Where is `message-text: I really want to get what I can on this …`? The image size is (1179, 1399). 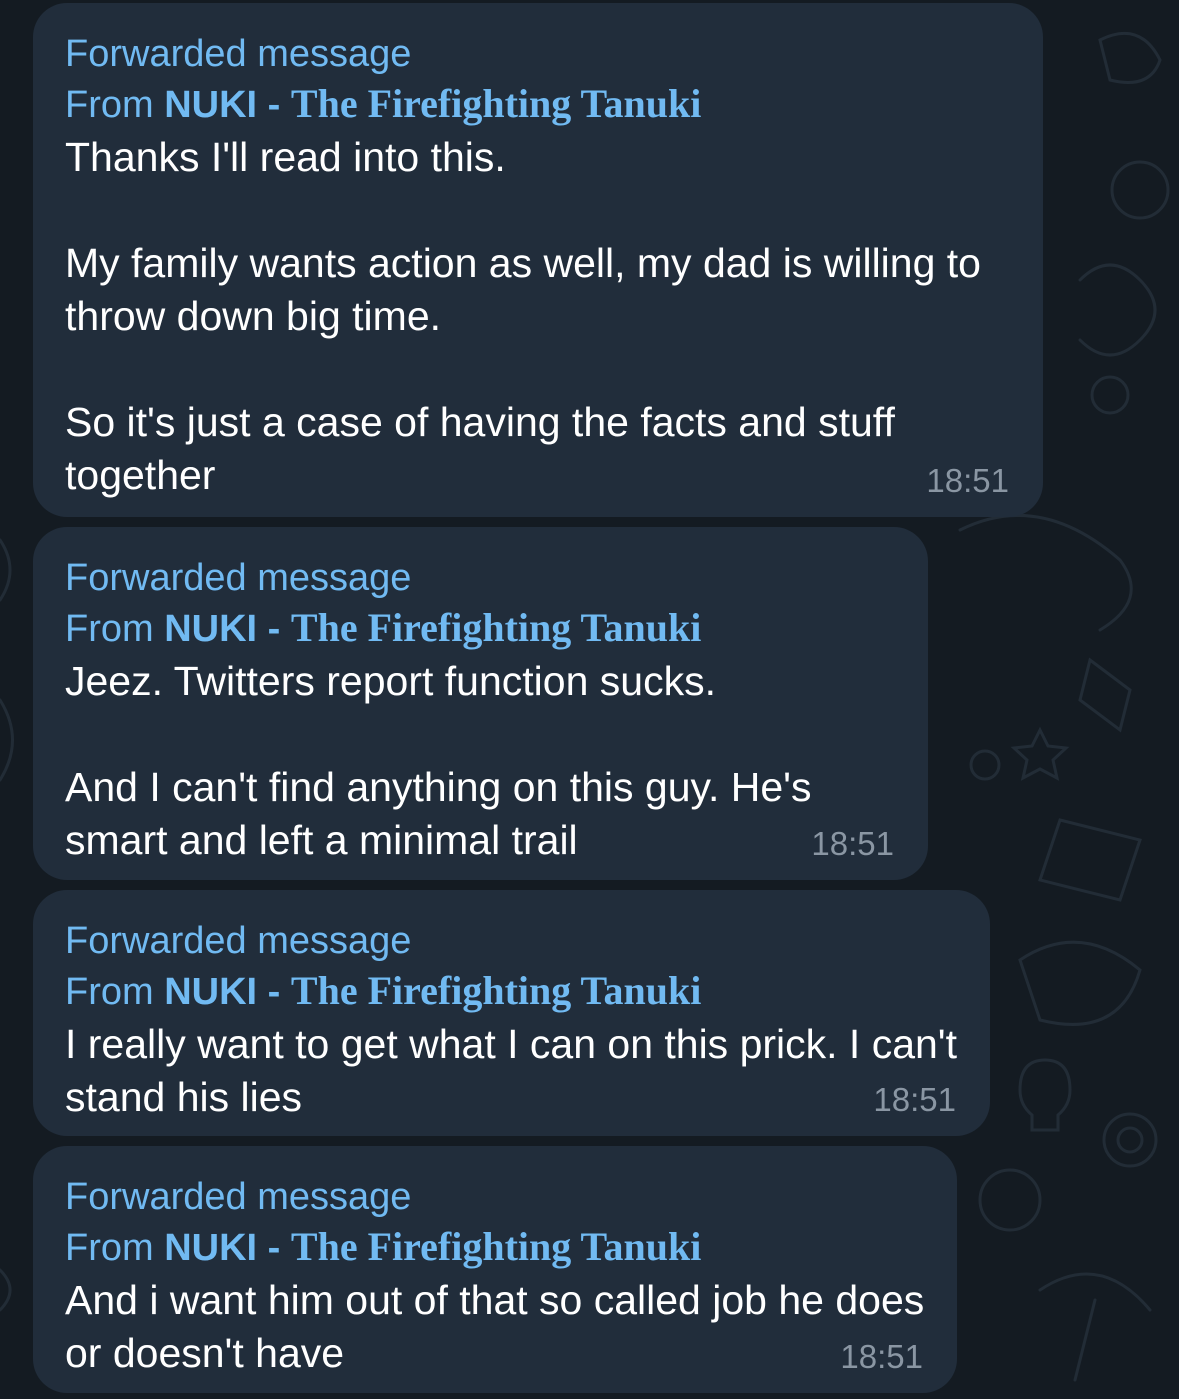
message-text: I really want to get what I can on this … is located at coordinates (517, 1070).